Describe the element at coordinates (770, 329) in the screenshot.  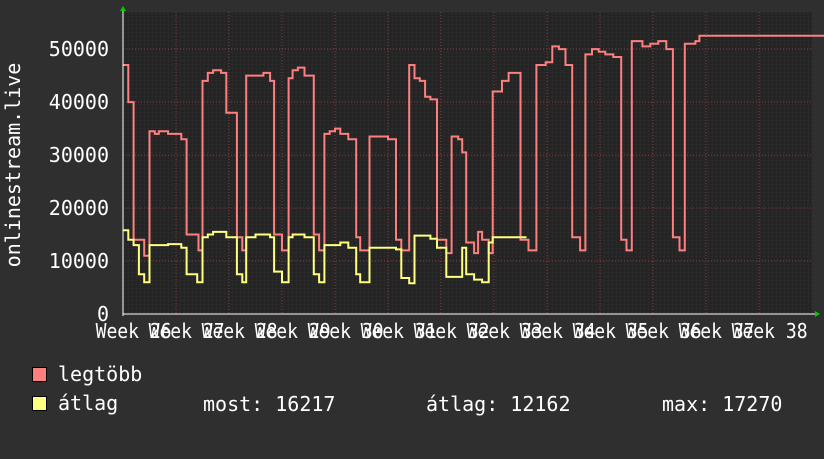
I see `x-tick-label: Week 38` at that location.